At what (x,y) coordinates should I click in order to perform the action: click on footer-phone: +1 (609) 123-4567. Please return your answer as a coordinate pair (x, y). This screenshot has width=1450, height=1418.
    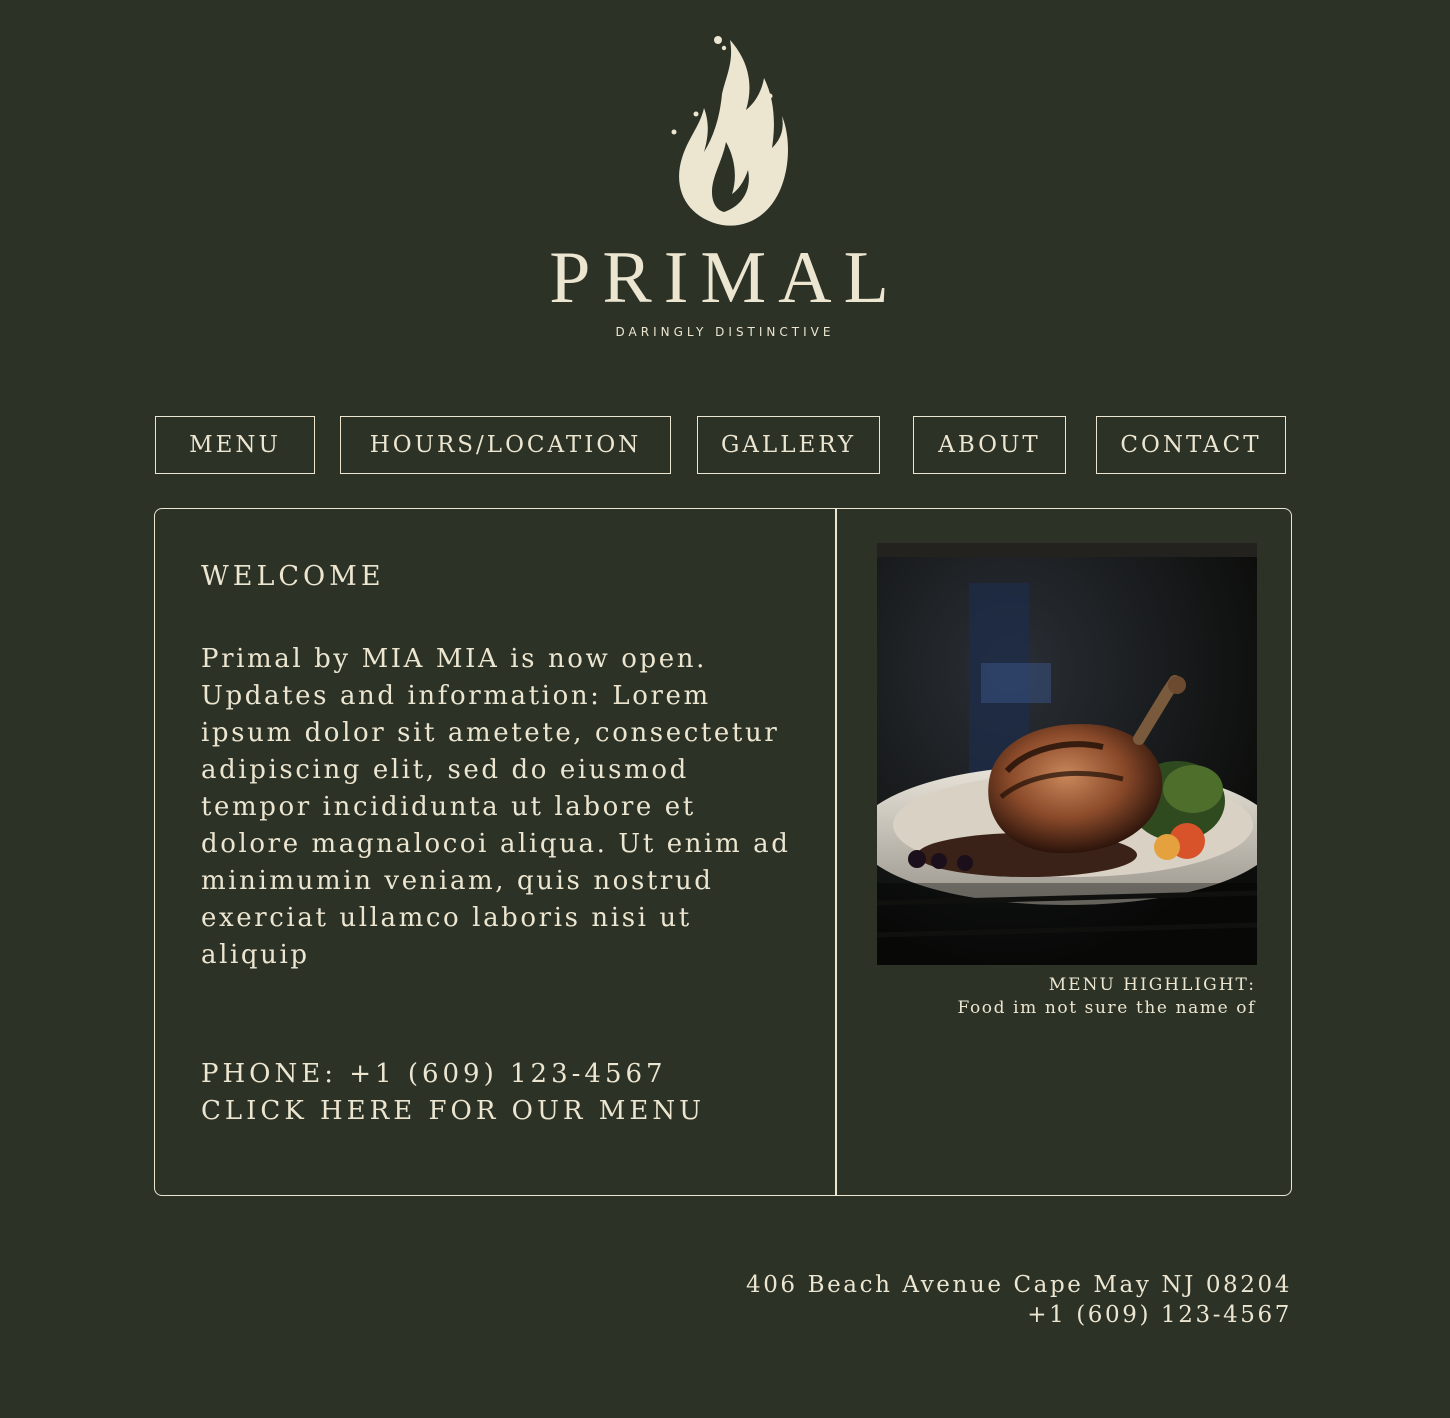
    Looking at the image, I should click on (1159, 1315).